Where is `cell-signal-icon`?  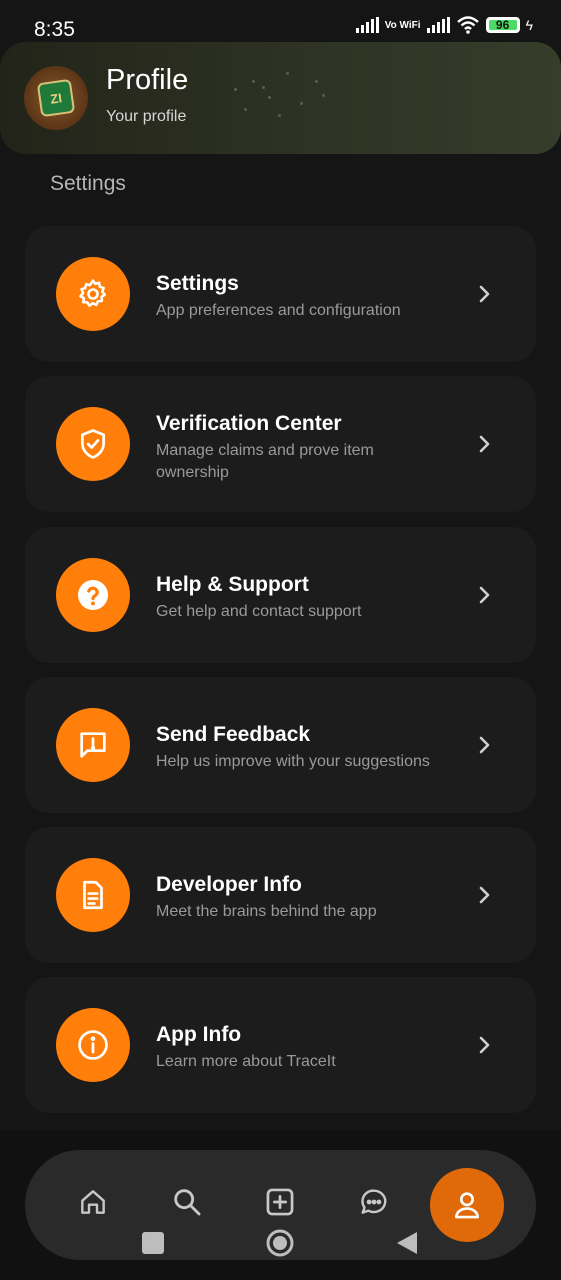
cell-signal-icon is located at coordinates (367, 25).